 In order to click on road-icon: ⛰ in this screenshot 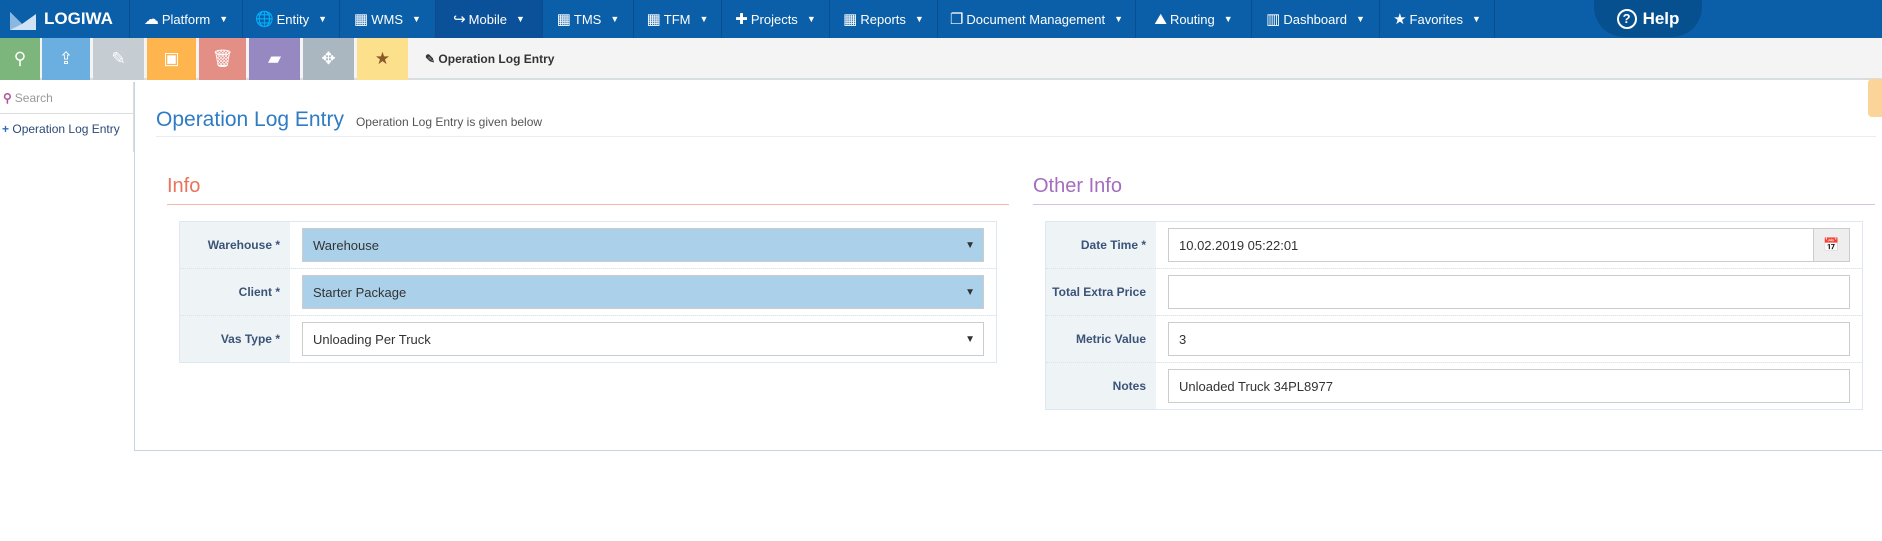, I will do `click(1160, 19)`.